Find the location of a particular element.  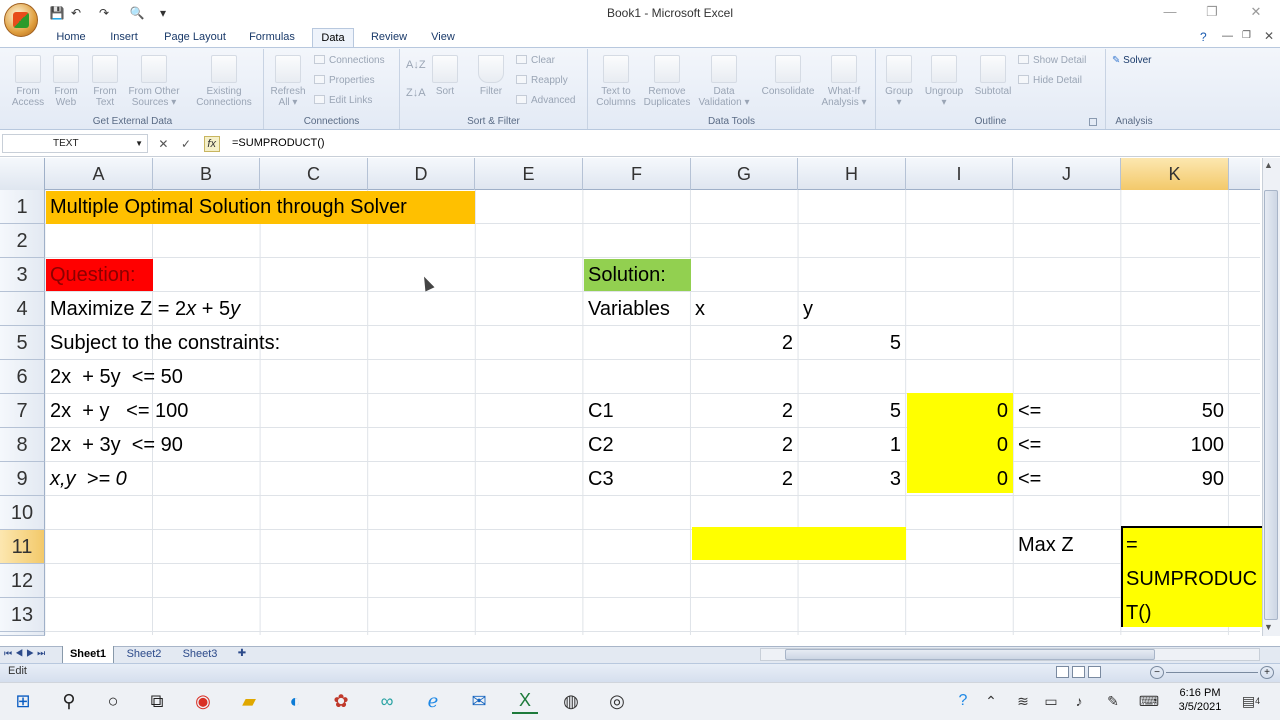

row-header-11: 11 is located at coordinates (22, 547).